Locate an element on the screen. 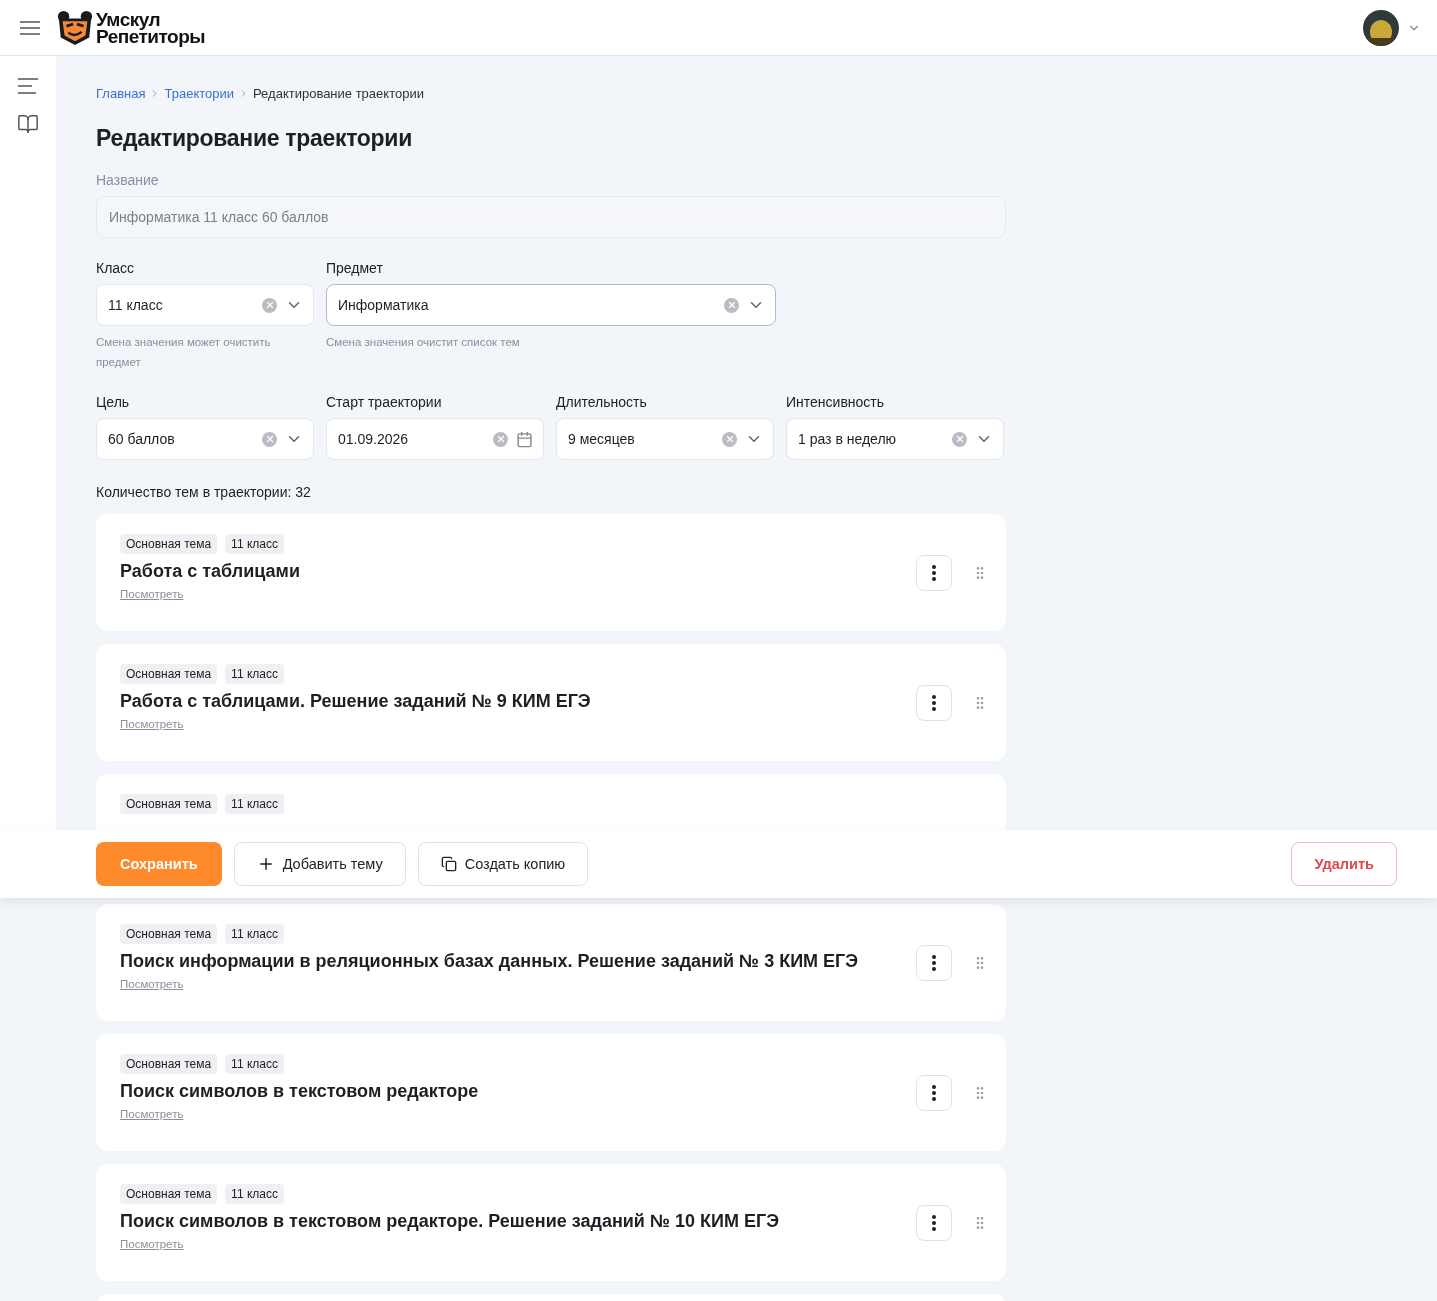 This screenshot has width=1437, height=1301. topic-title: Поиск символов в текстовом редакторе is located at coordinates (300, 1091).